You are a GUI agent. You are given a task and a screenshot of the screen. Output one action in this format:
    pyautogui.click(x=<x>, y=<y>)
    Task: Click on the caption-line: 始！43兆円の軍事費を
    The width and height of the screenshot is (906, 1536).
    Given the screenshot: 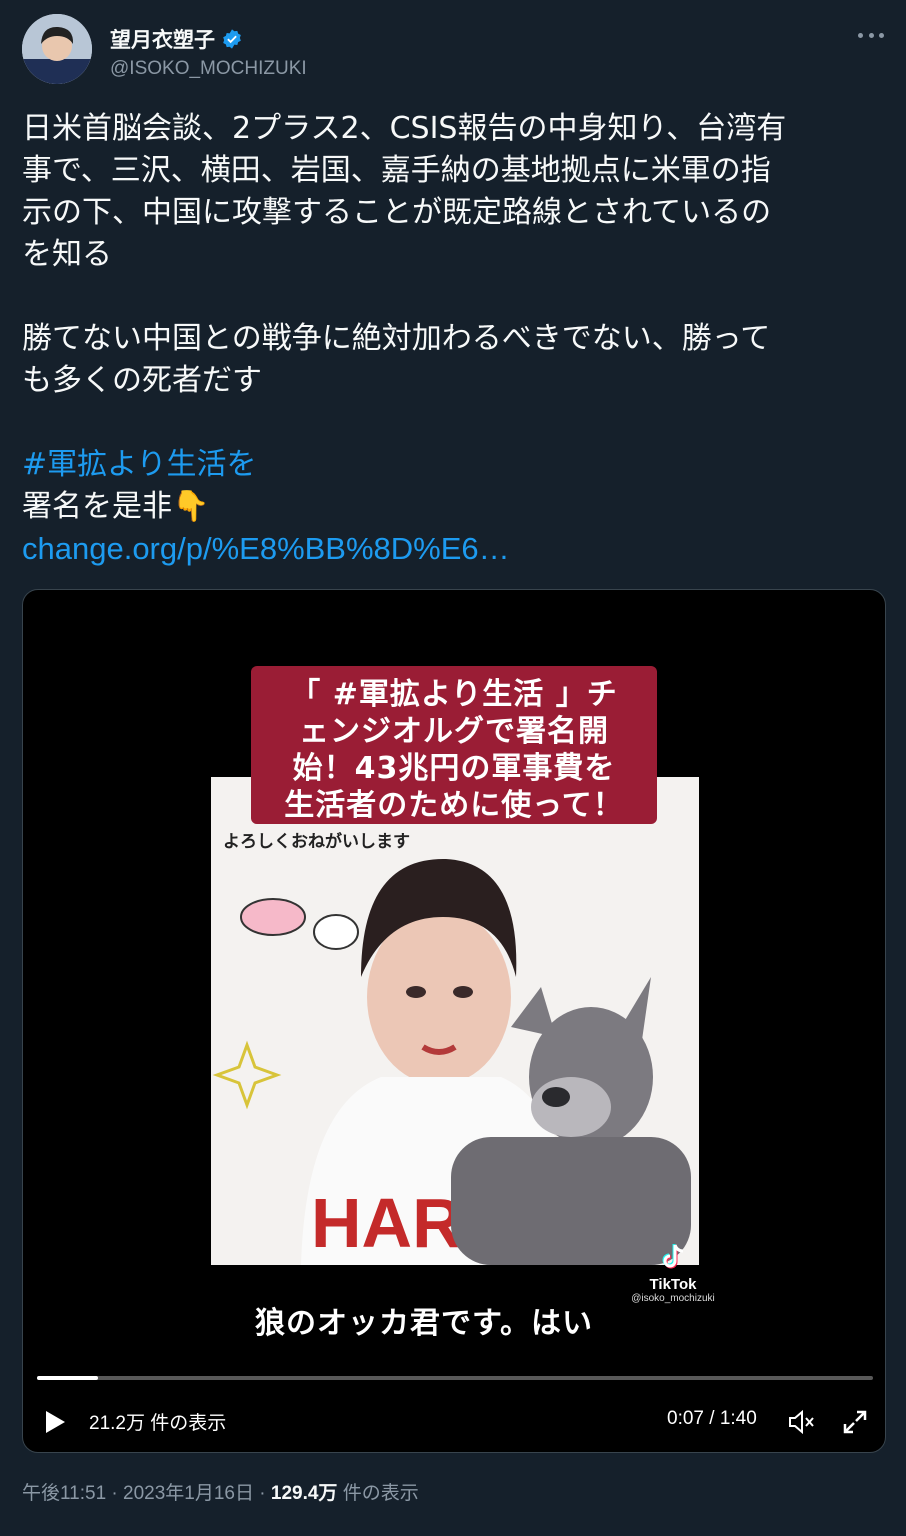 What is the action you would take?
    pyautogui.click(x=454, y=768)
    